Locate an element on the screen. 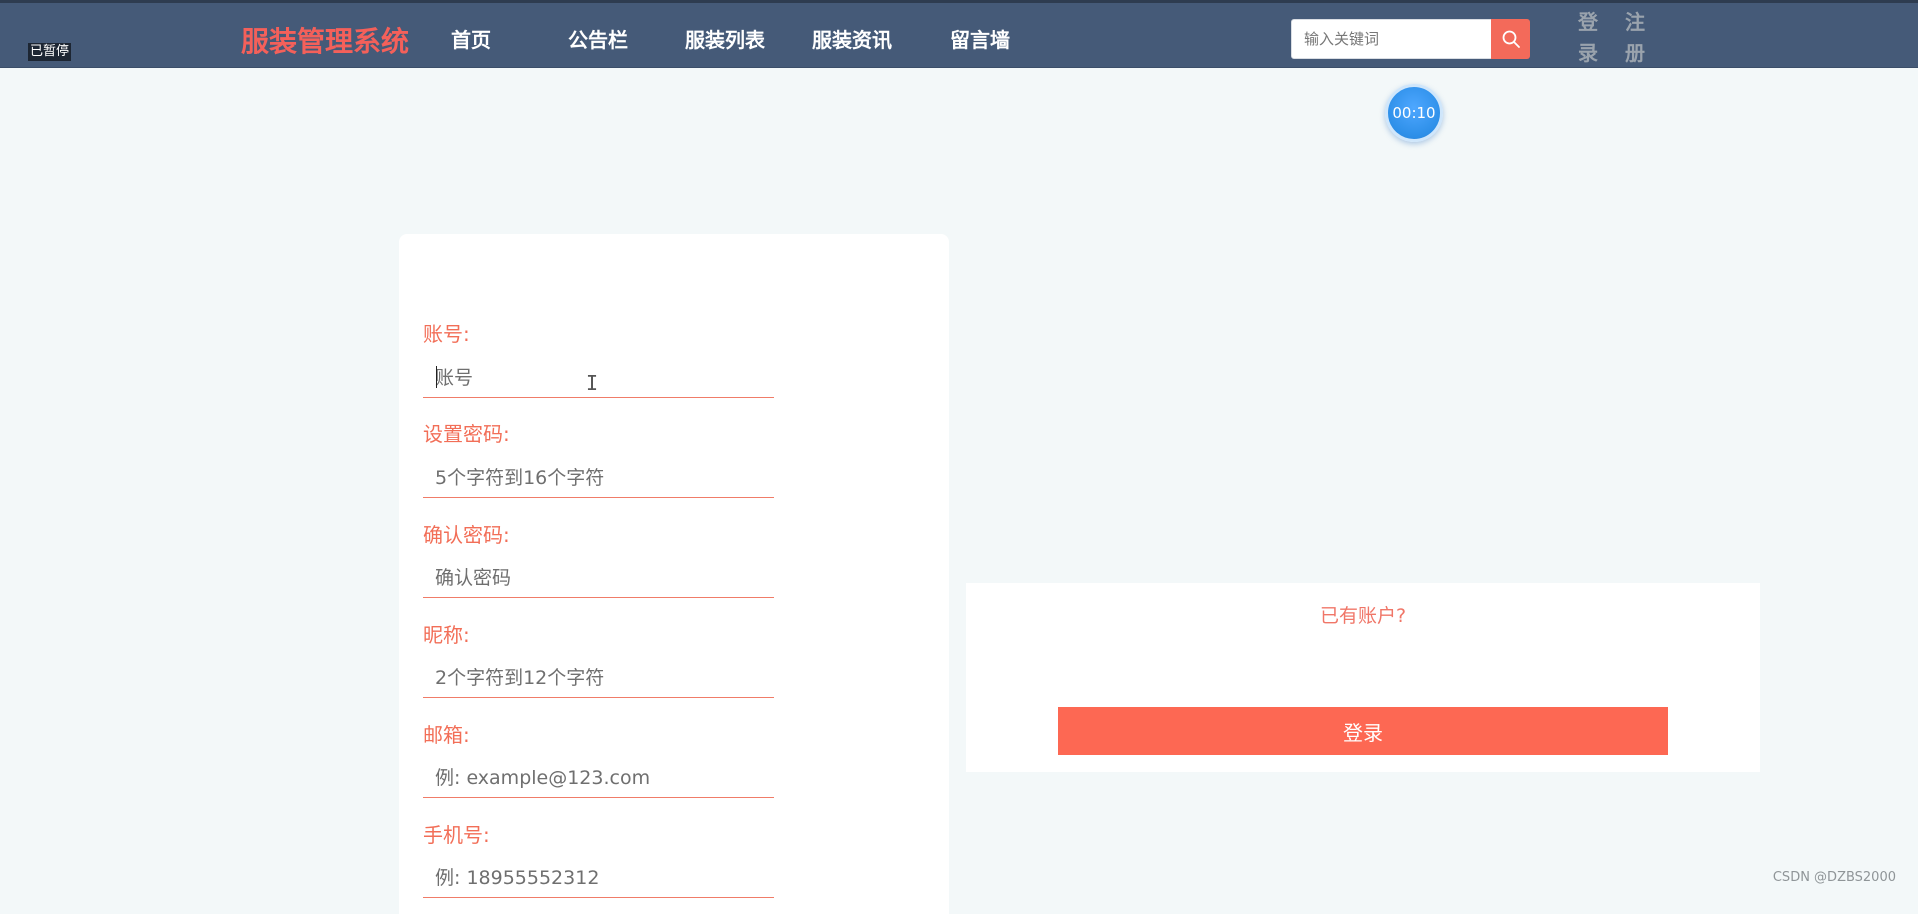 Image resolution: width=1918 pixels, height=914 pixels. watermark: CSDN @DZBS2000 is located at coordinates (1834, 877).